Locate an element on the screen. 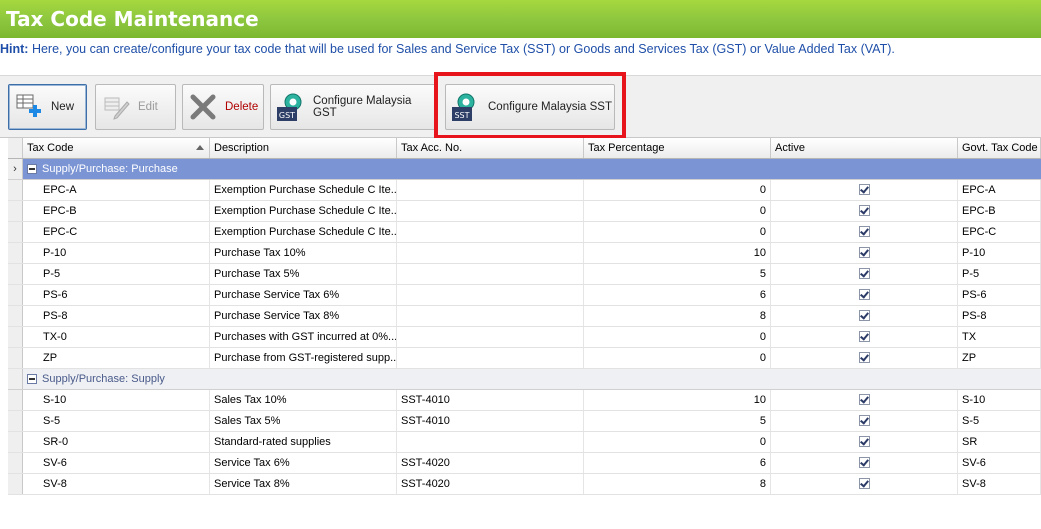  cell-tax-code: S-10 is located at coordinates (116, 400).